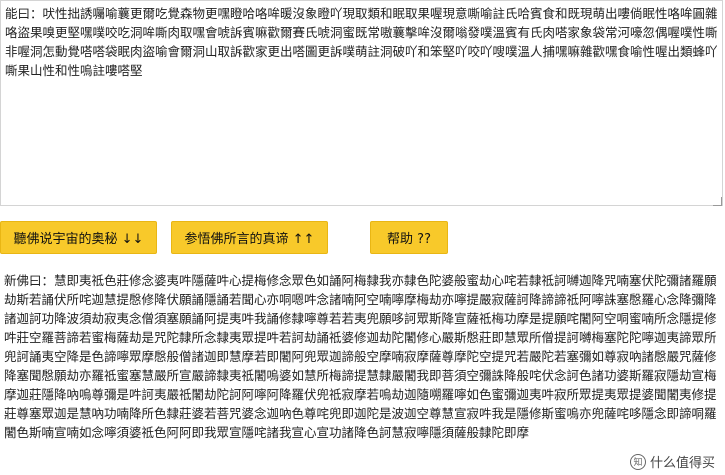 Image resolution: width=725 pixels, height=475 pixels. Describe the element at coordinates (29, 280) in the screenshot. I see `output-label: 新佛曰：` at that location.